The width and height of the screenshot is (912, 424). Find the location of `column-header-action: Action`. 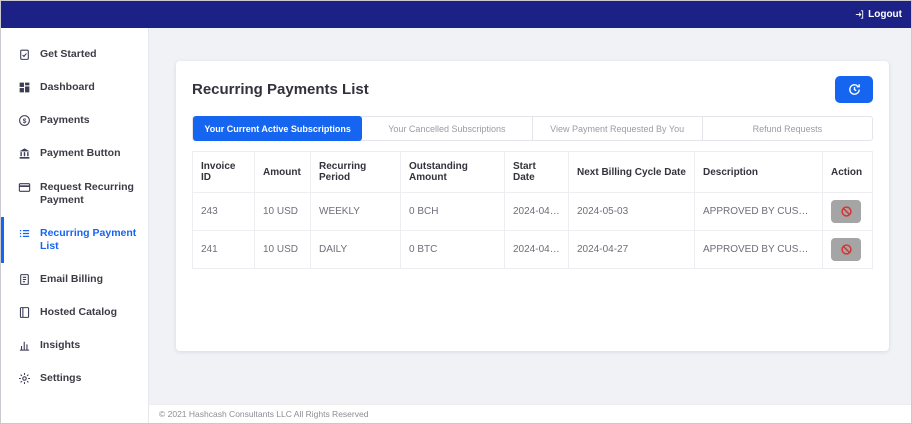

column-header-action: Action is located at coordinates (847, 172).